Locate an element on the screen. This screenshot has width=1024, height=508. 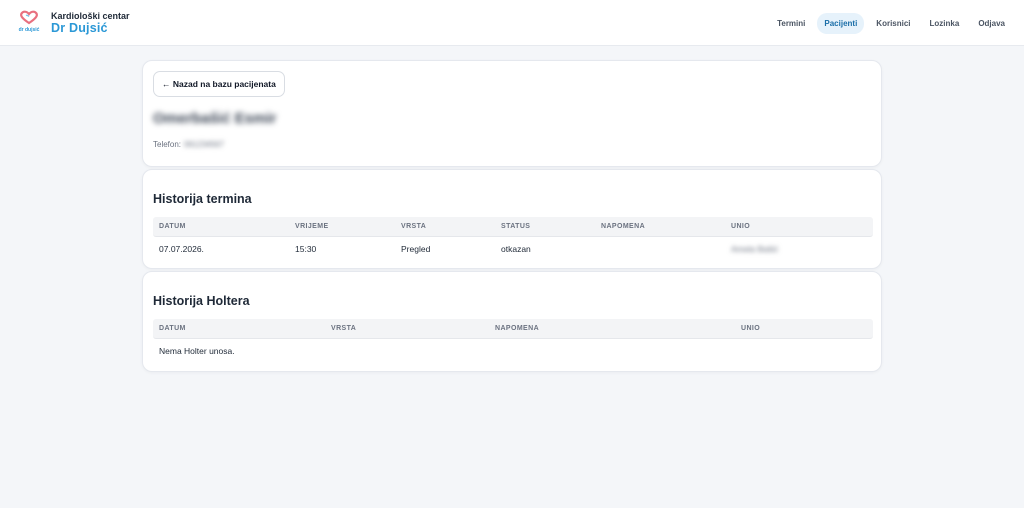
logo-text: dr dujsić is located at coordinates (29, 30).